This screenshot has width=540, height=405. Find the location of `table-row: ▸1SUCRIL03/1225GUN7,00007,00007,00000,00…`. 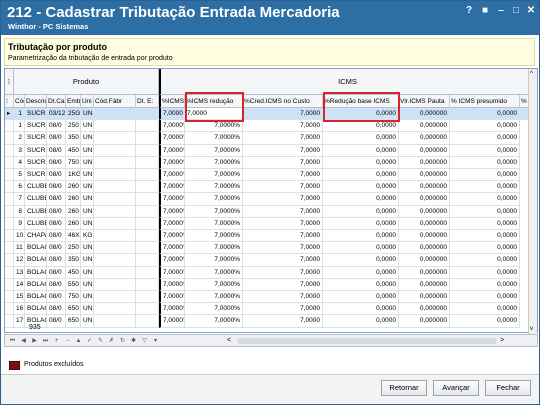

table-row: ▸1SUCRIL03/1225GUN7,00007,00007,00000,00… is located at coordinates (270, 114).